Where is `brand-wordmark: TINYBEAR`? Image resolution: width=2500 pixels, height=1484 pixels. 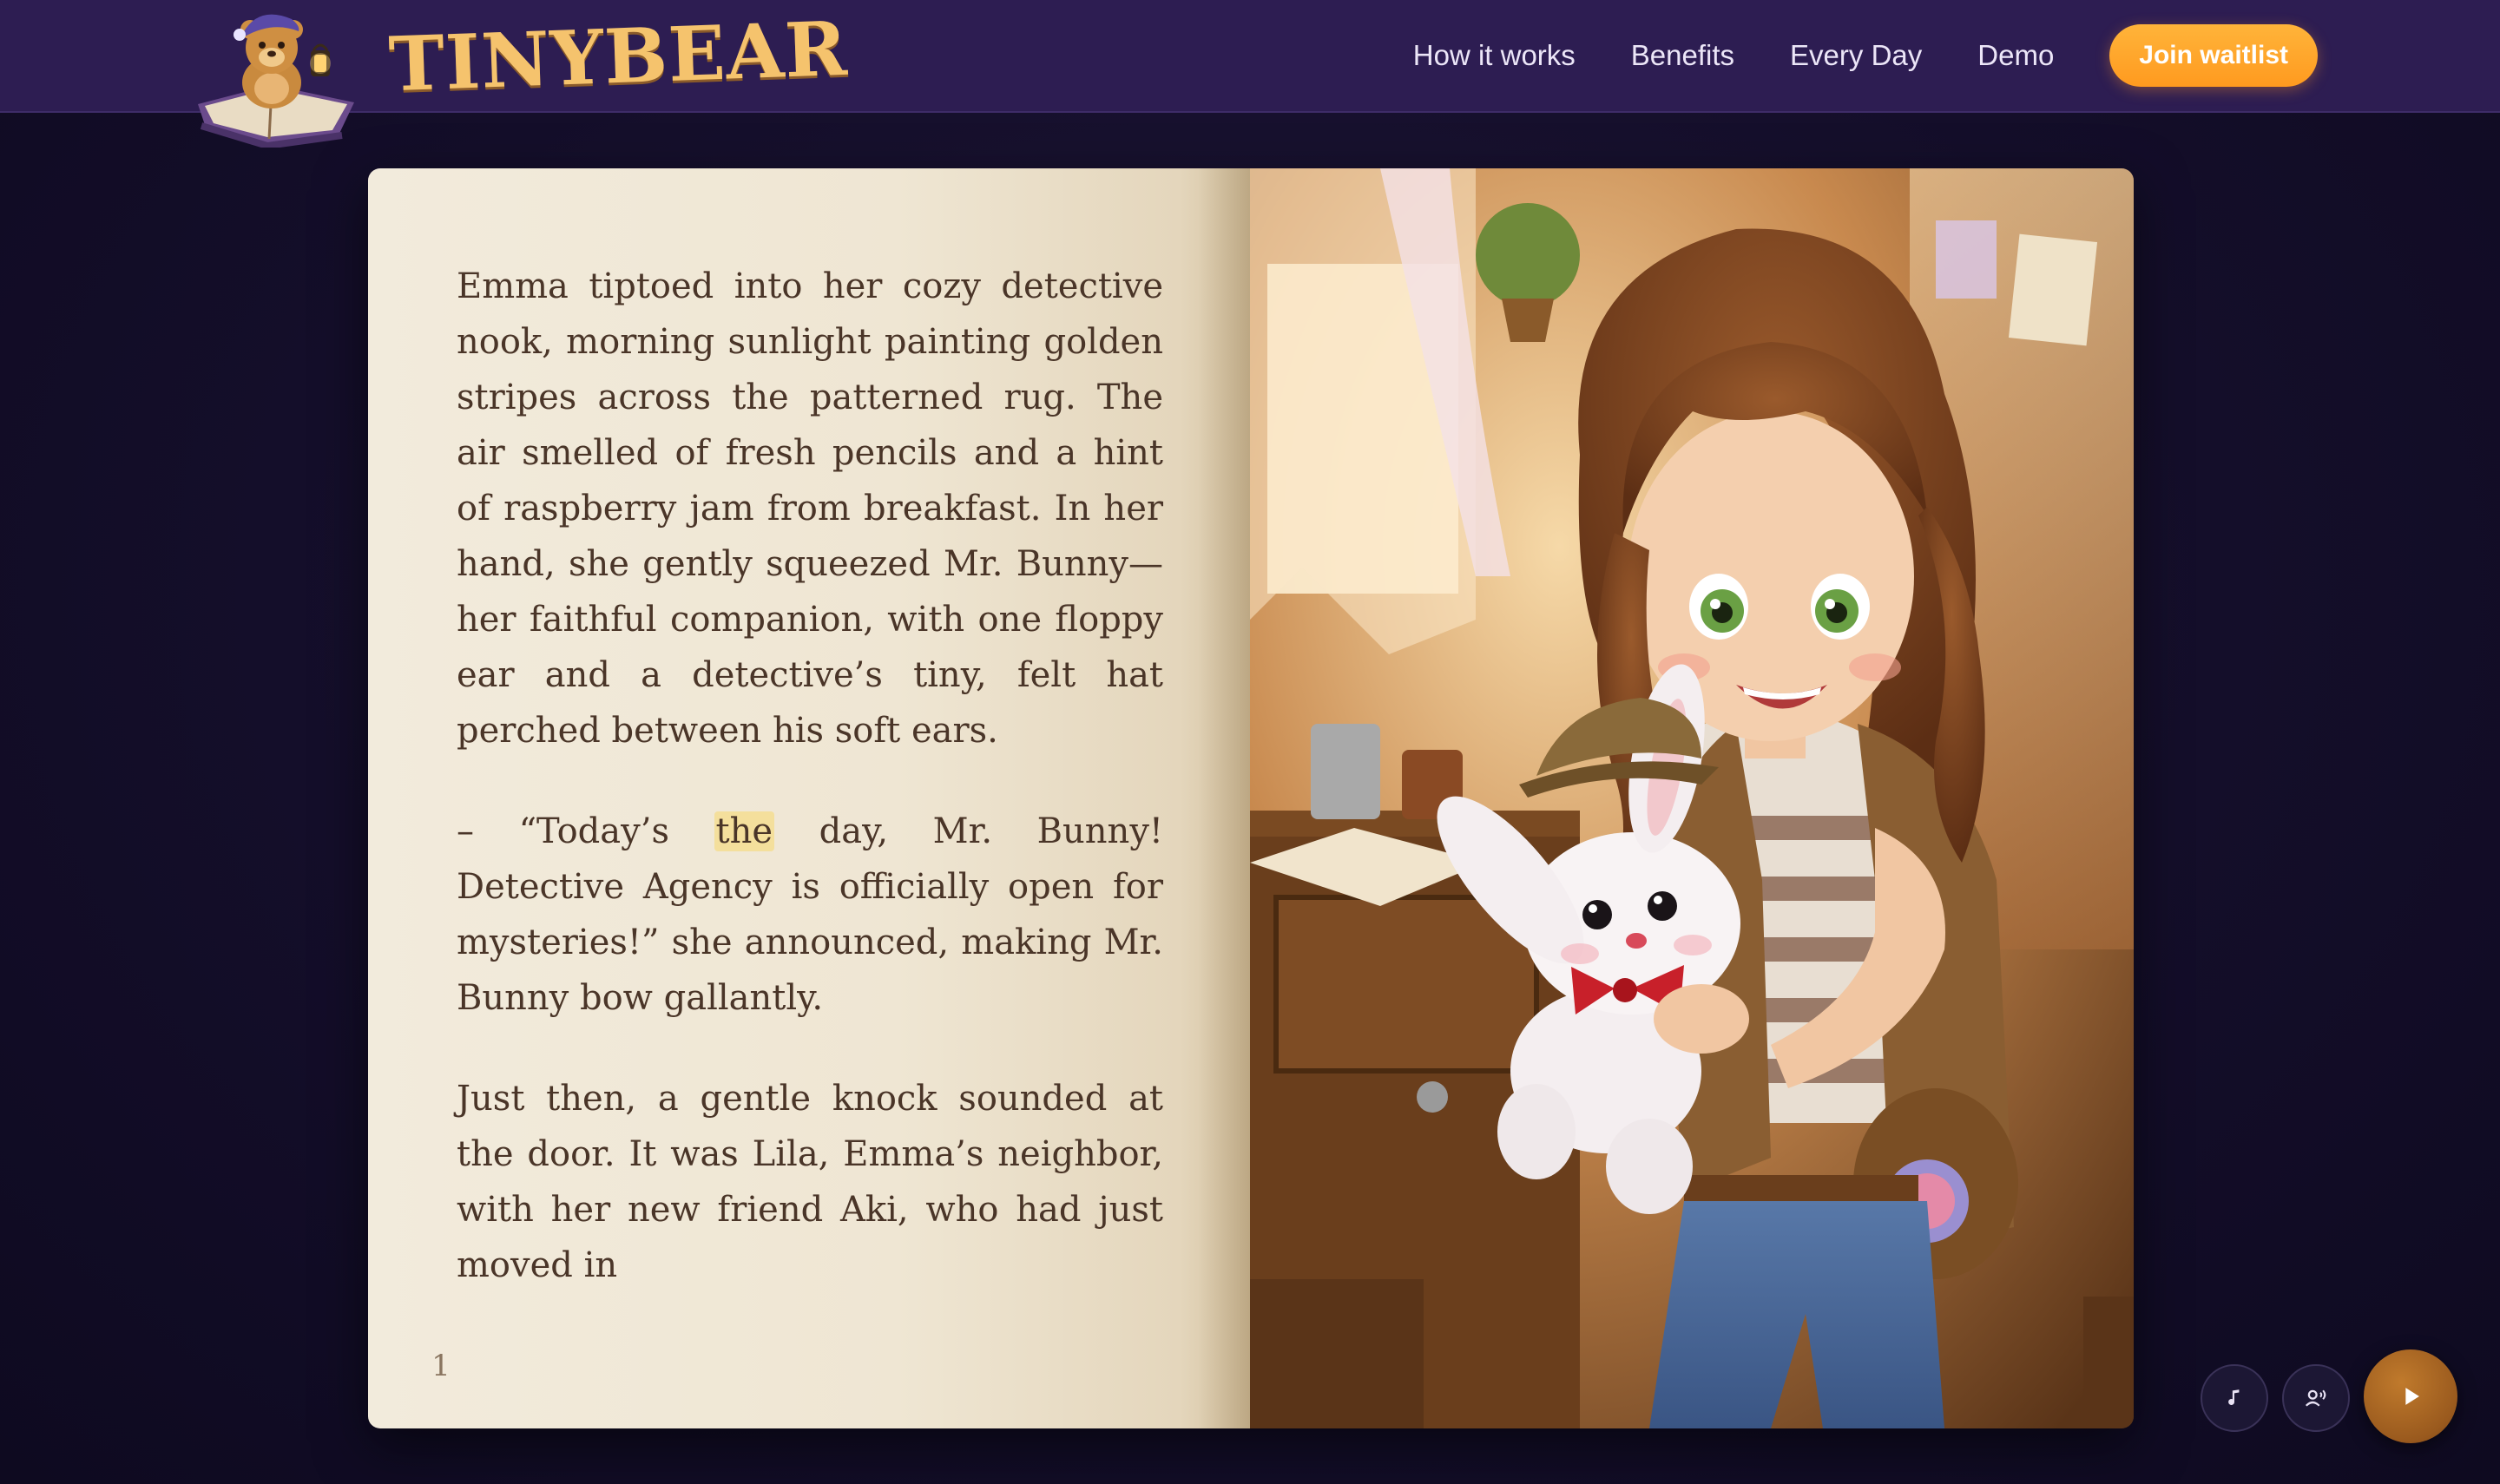
brand-wordmark: TINYBEAR is located at coordinates (618, 57).